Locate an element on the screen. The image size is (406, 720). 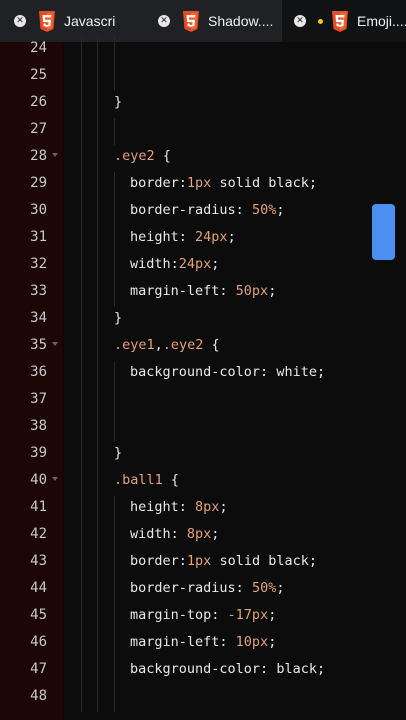
code-line: 33 margin-left: 50px; is located at coordinates (203, 293).